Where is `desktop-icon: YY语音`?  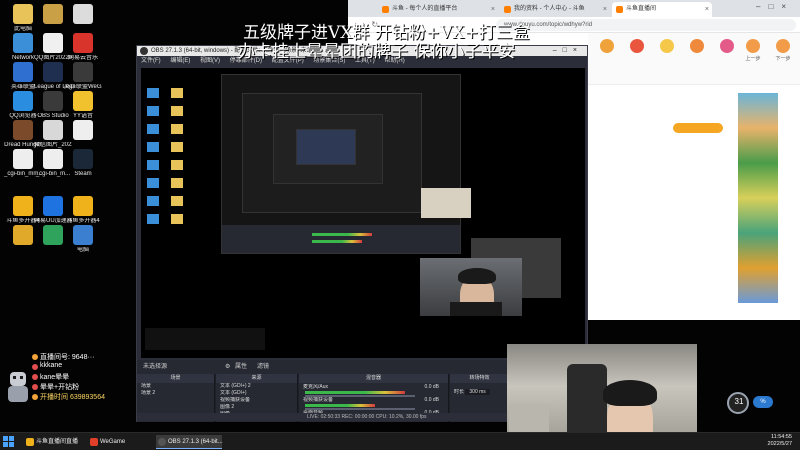 desktop-icon: YY语音 is located at coordinates (83, 105).